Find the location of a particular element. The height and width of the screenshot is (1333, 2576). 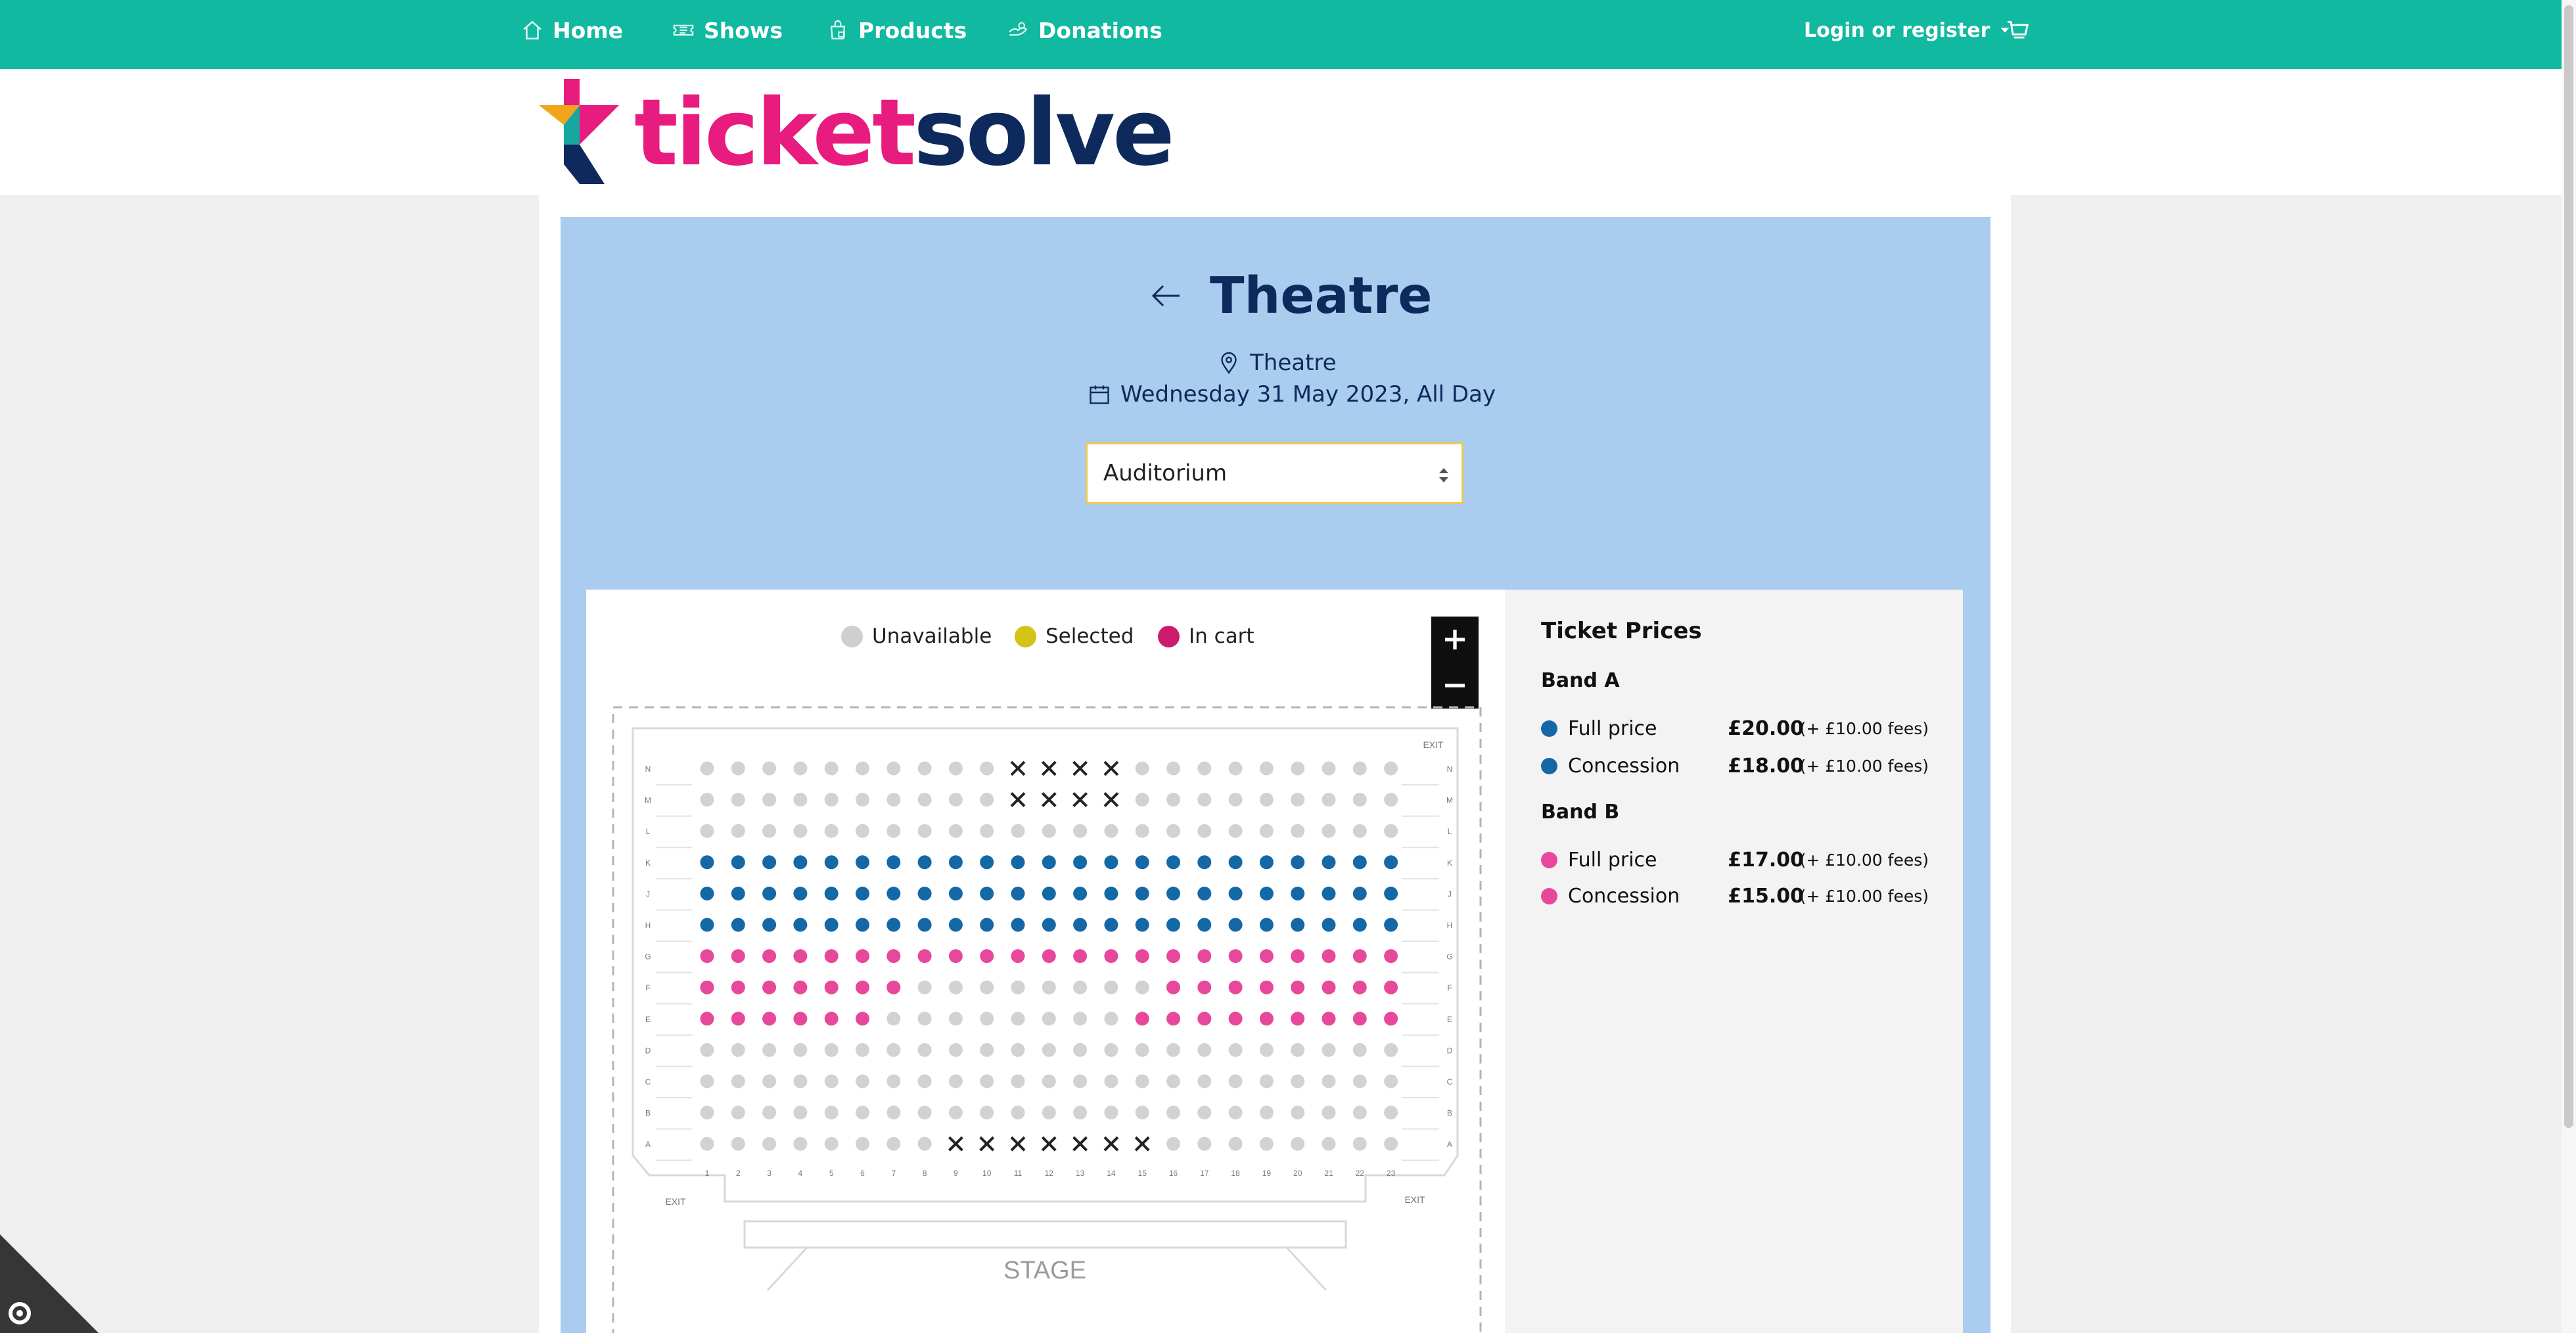

nav-shows: Shows is located at coordinates (728, 30).